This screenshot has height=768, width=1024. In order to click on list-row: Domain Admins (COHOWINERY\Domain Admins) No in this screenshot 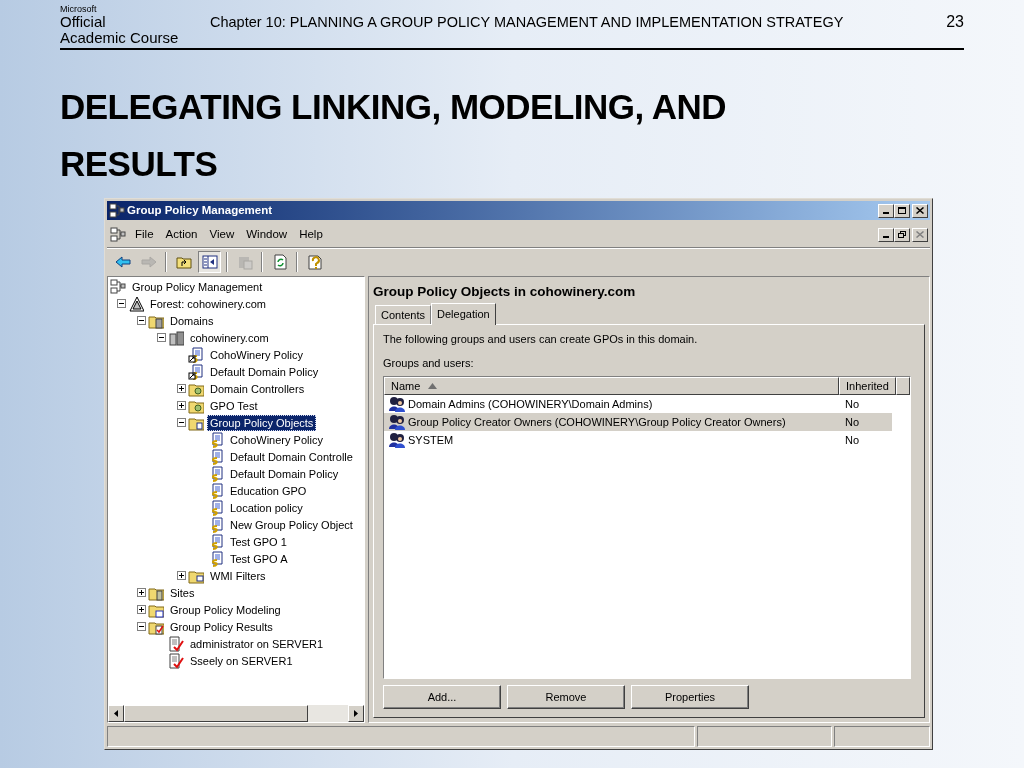, I will do `click(638, 404)`.